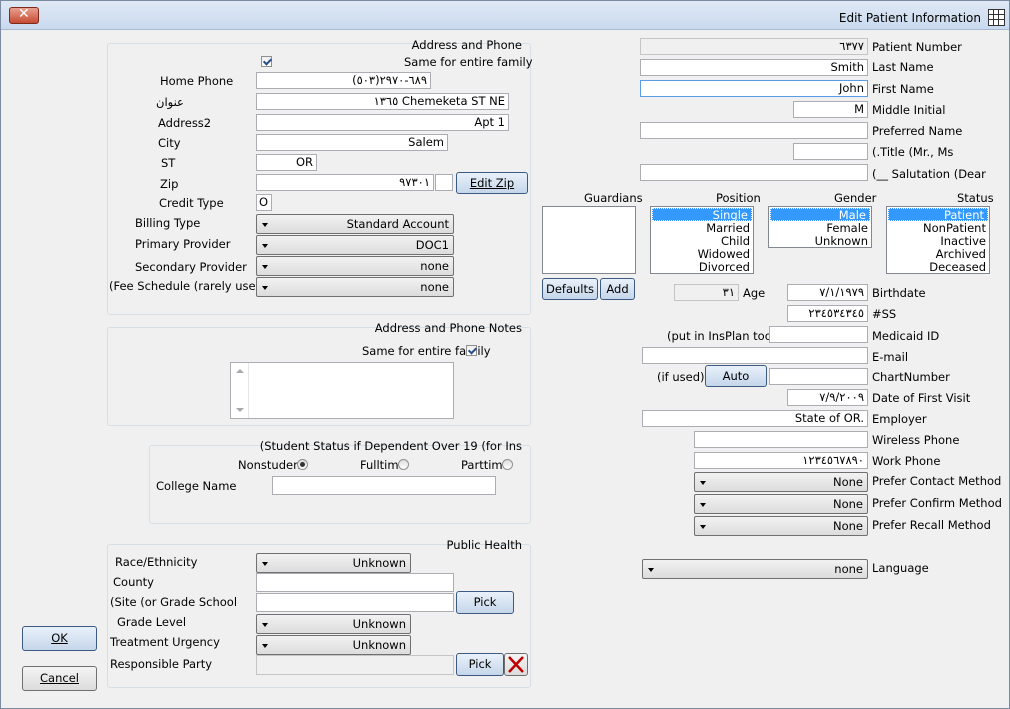 The width and height of the screenshot is (1010, 709). I want to click on first-name-input: John, so click(754, 88).